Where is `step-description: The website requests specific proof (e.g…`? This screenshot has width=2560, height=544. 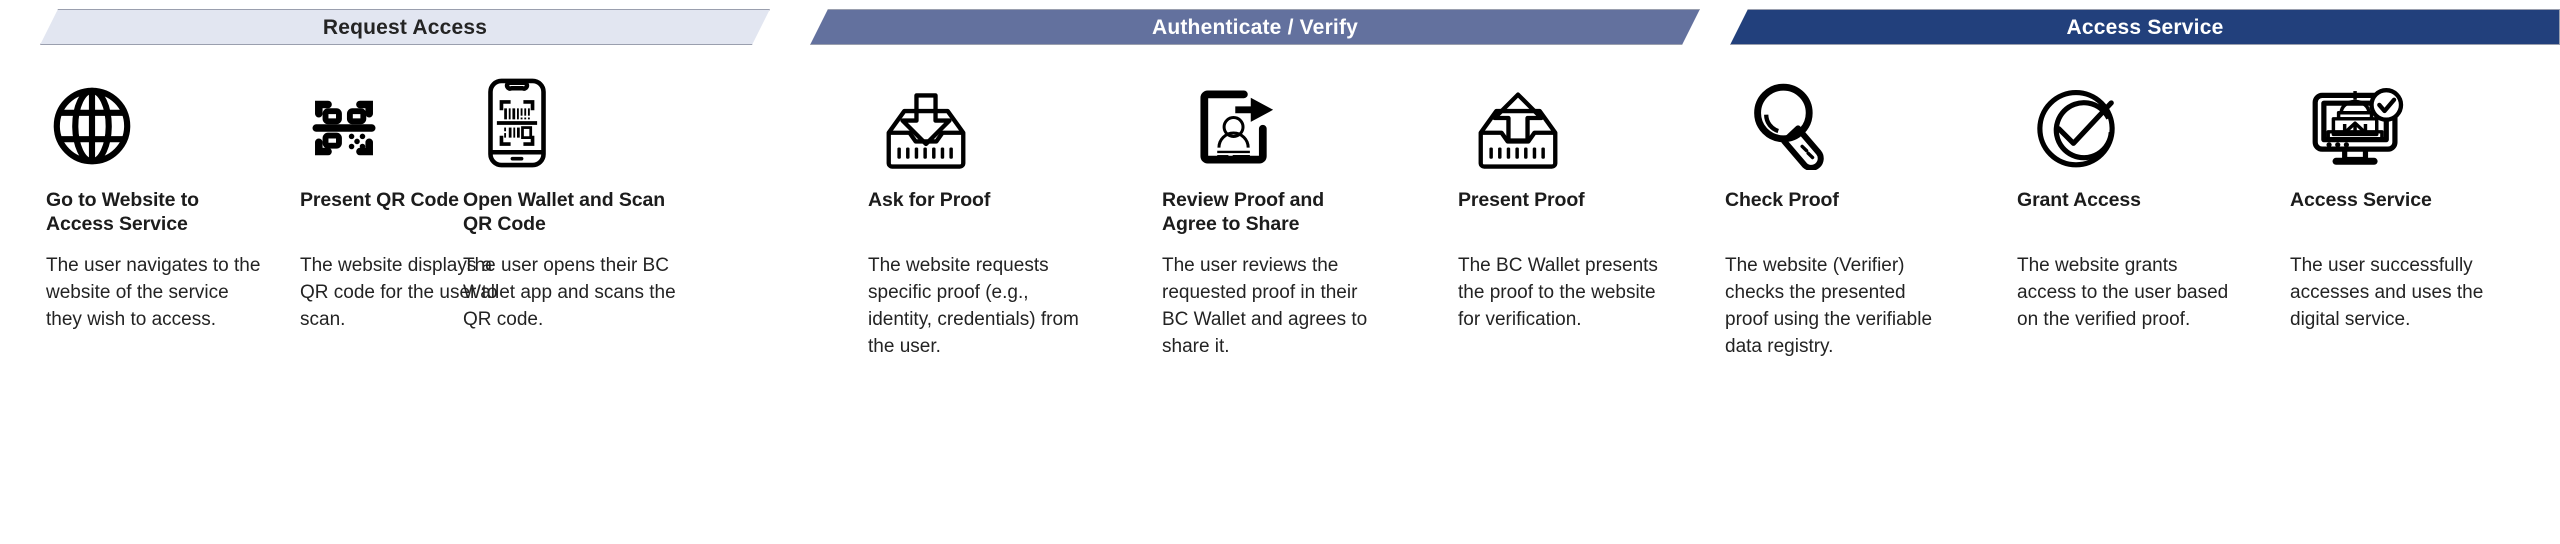 step-description: The website requests specific proof (e.g… is located at coordinates (973, 306).